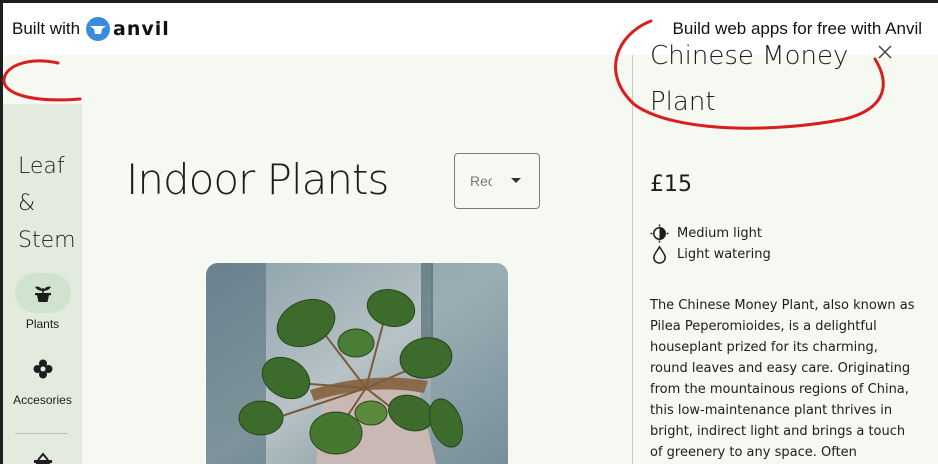 The image size is (938, 464). What do you see at coordinates (42, 458) in the screenshot?
I see `basket-icon` at bounding box center [42, 458].